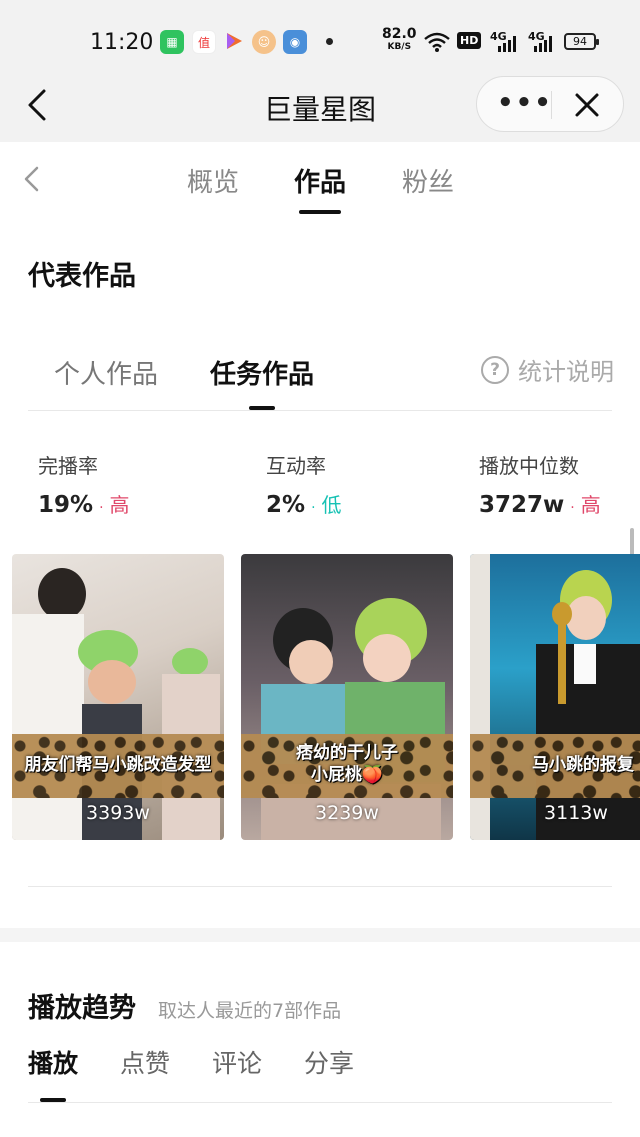 Image resolution: width=640 pixels, height=1137 pixels. I want to click on video-views: 3239w, so click(347, 813).